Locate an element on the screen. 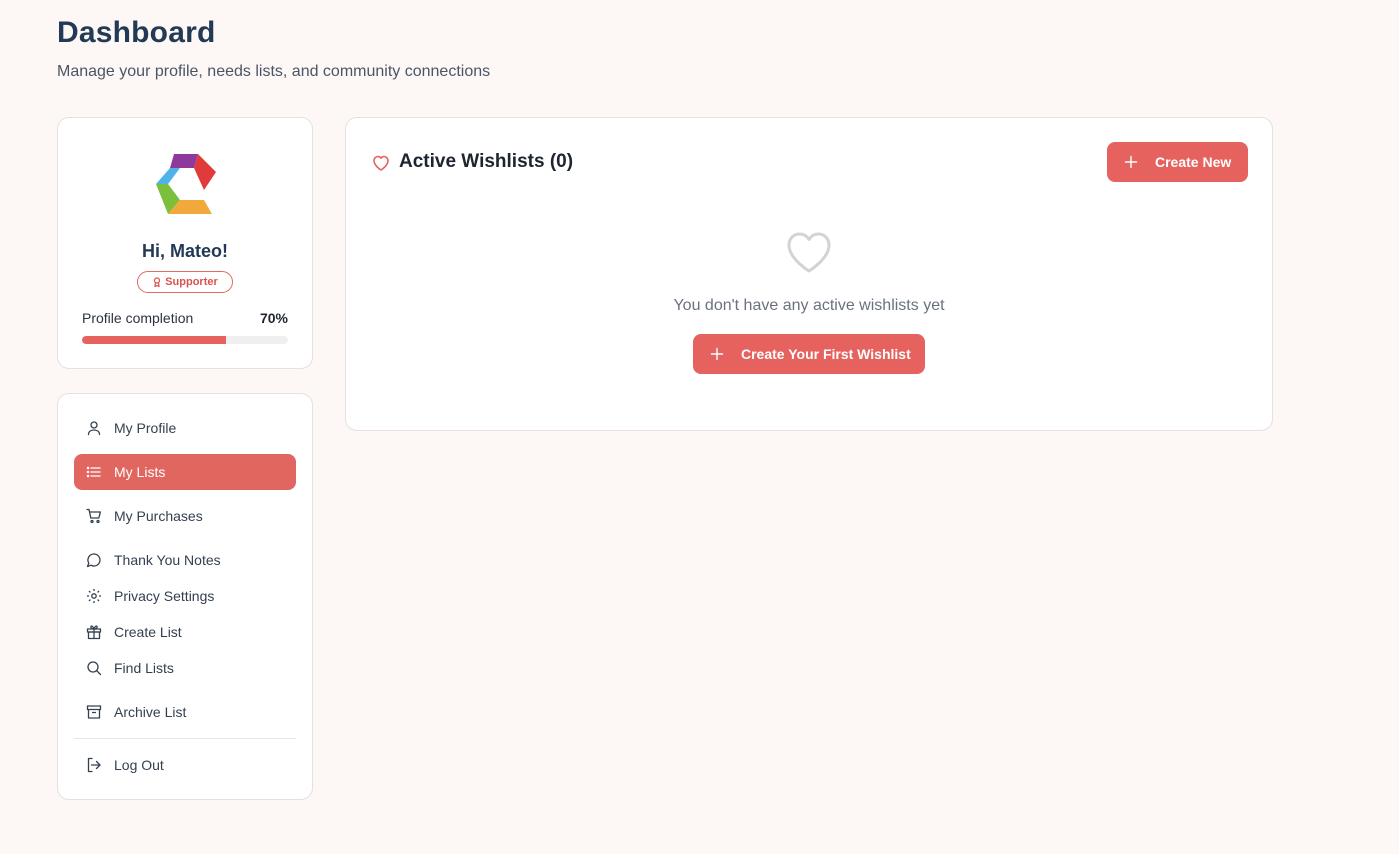  heart-icon is located at coordinates (381, 163).